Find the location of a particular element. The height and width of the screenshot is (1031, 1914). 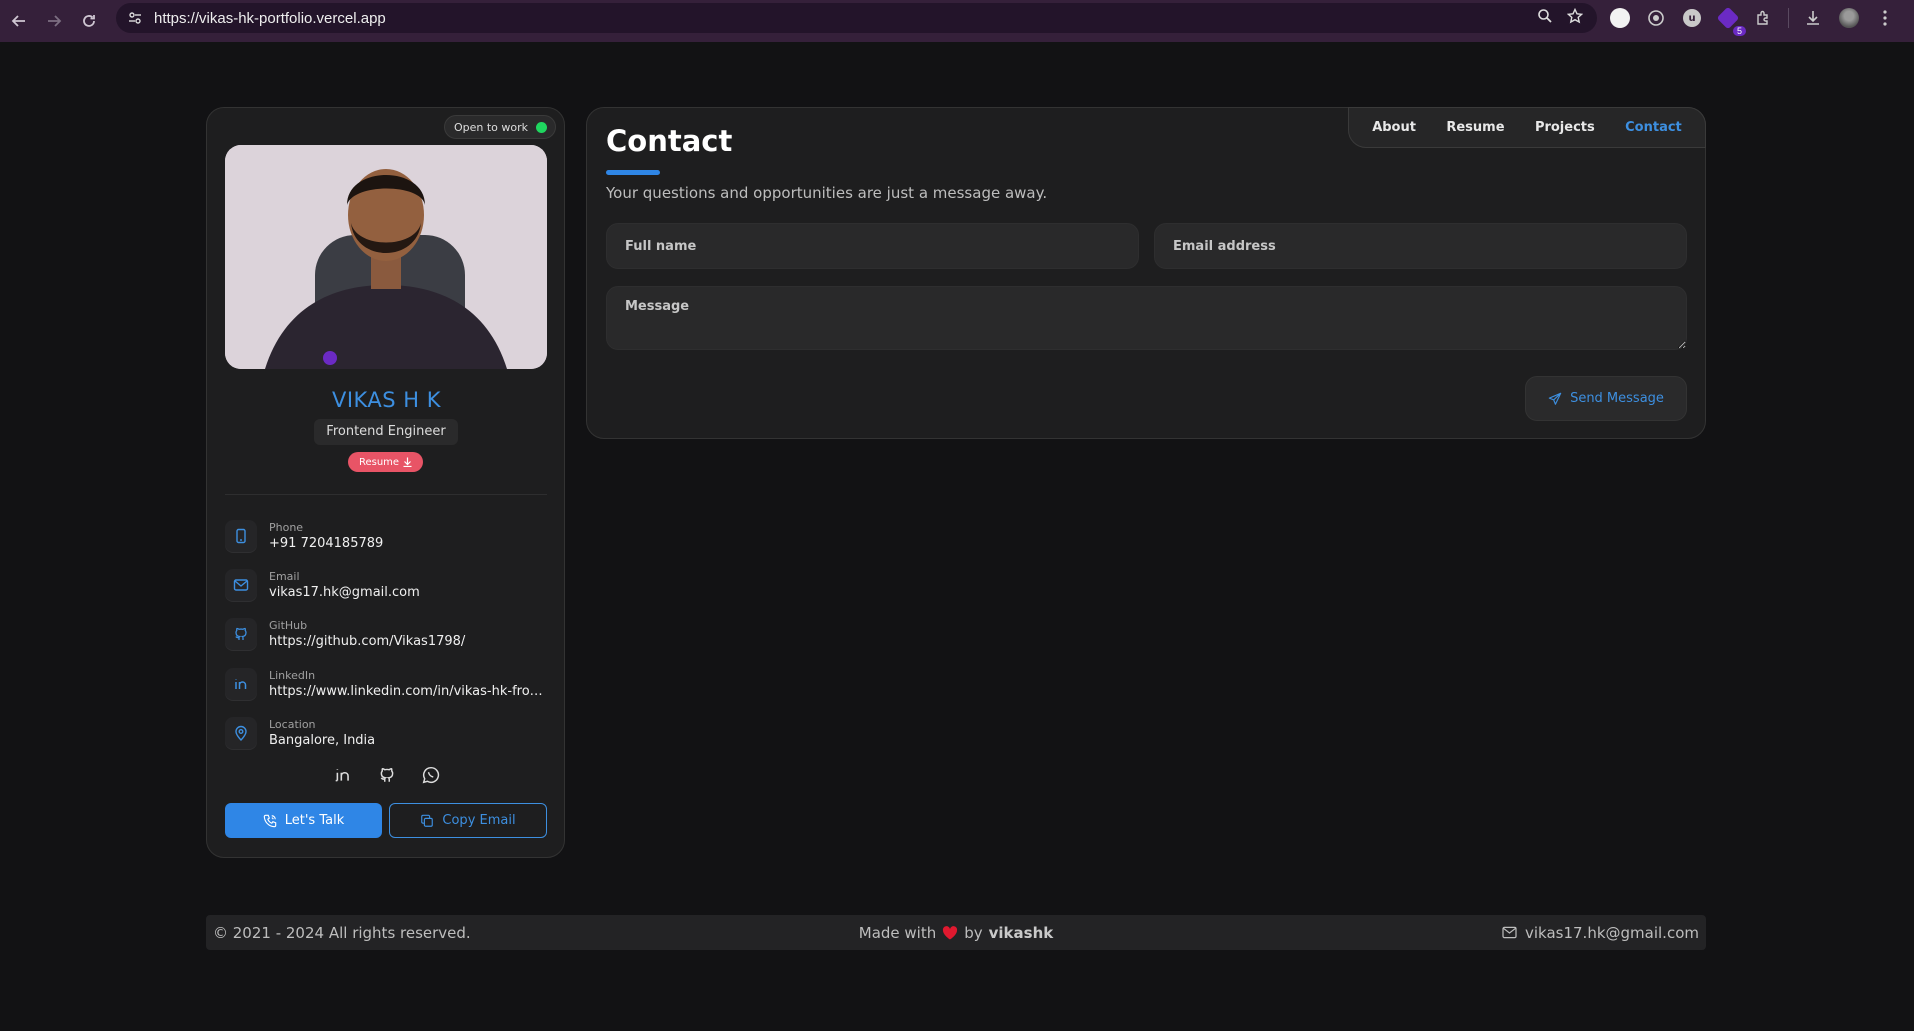

send-message-button: Send Message is located at coordinates (1606, 398).